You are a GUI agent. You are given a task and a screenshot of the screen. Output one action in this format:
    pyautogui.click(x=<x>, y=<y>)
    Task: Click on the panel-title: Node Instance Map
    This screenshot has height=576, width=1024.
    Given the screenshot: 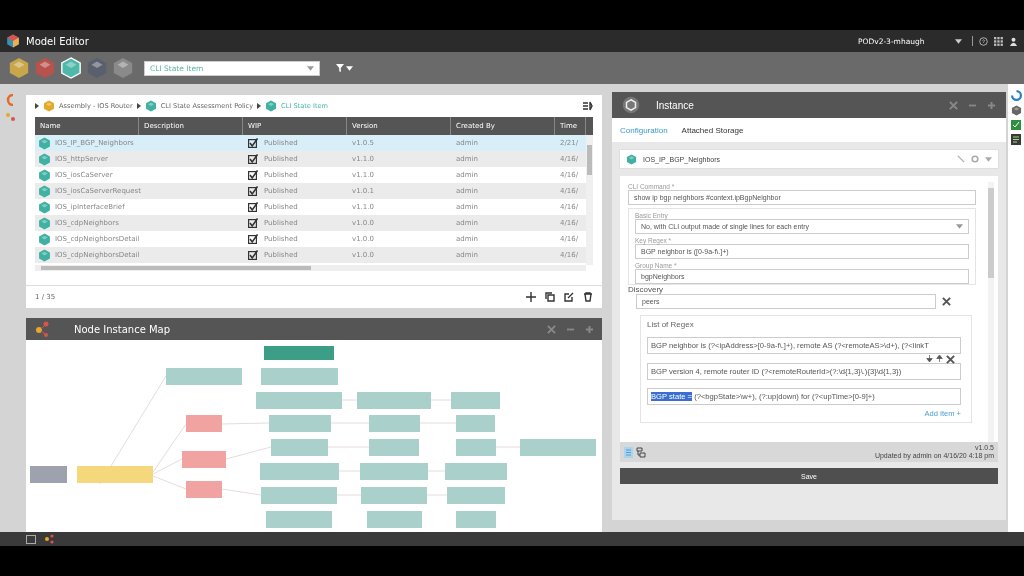 What is the action you would take?
    pyautogui.click(x=123, y=329)
    